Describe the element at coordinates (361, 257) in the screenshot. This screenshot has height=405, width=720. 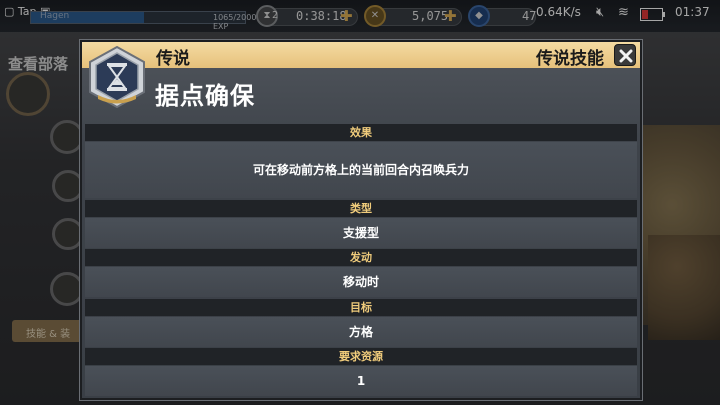
I see `section-label-trigger: 发动` at that location.